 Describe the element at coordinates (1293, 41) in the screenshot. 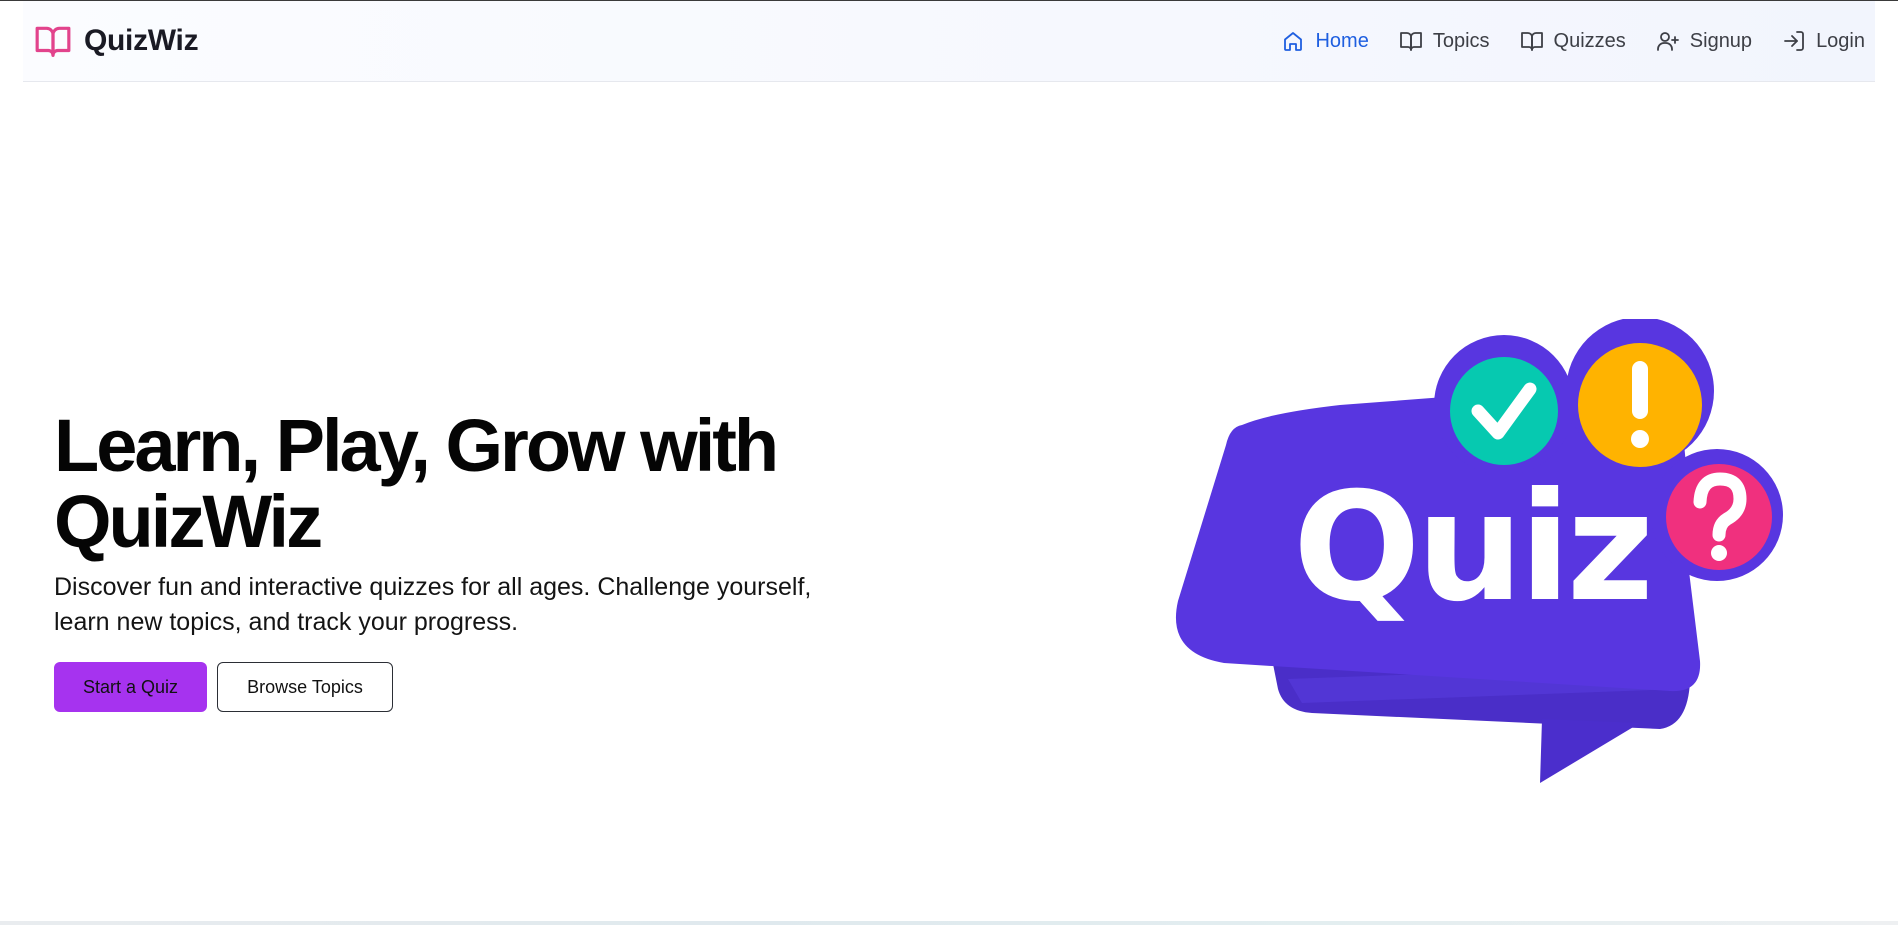

I see `home-icon` at that location.